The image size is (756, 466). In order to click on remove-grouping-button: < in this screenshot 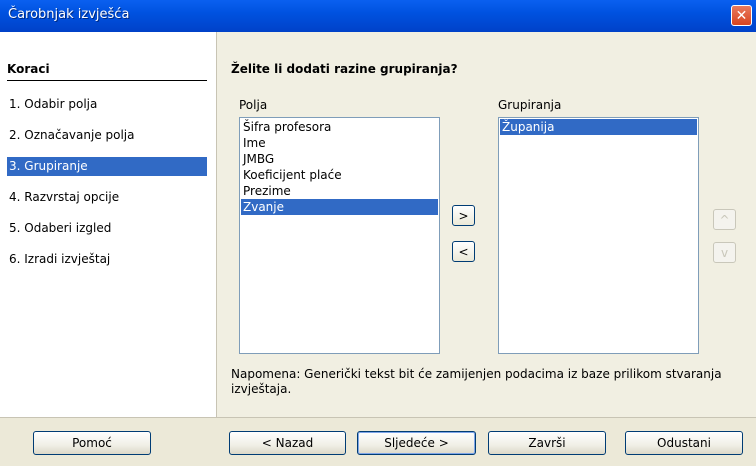, I will do `click(463, 251)`.